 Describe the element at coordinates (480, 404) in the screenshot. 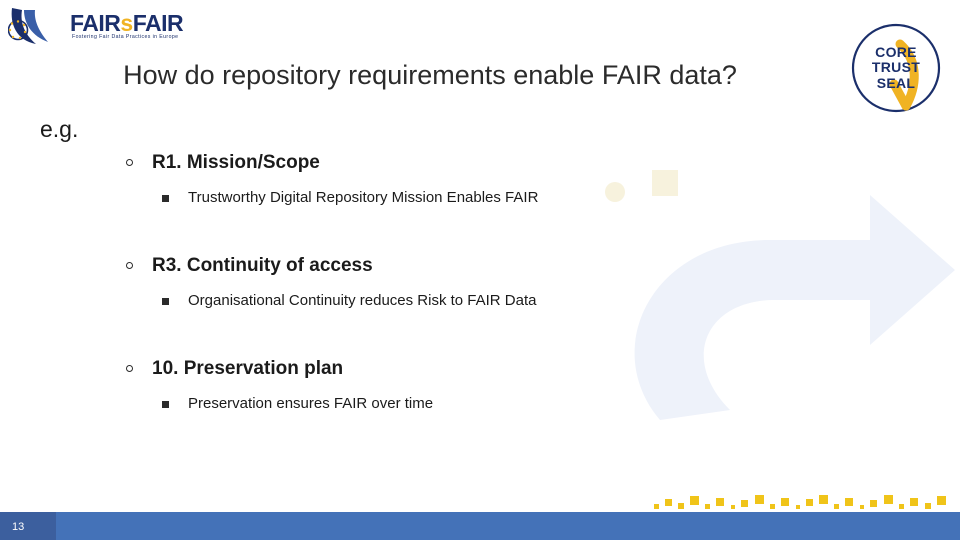

I see `bullet-detail: Preservation ensures FAIR over time` at that location.